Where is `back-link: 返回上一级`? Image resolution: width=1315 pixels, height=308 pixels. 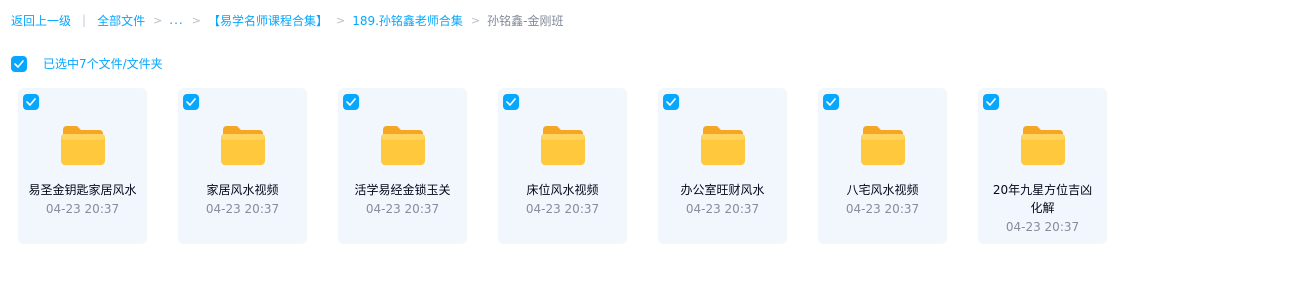 back-link: 返回上一级 is located at coordinates (41, 20).